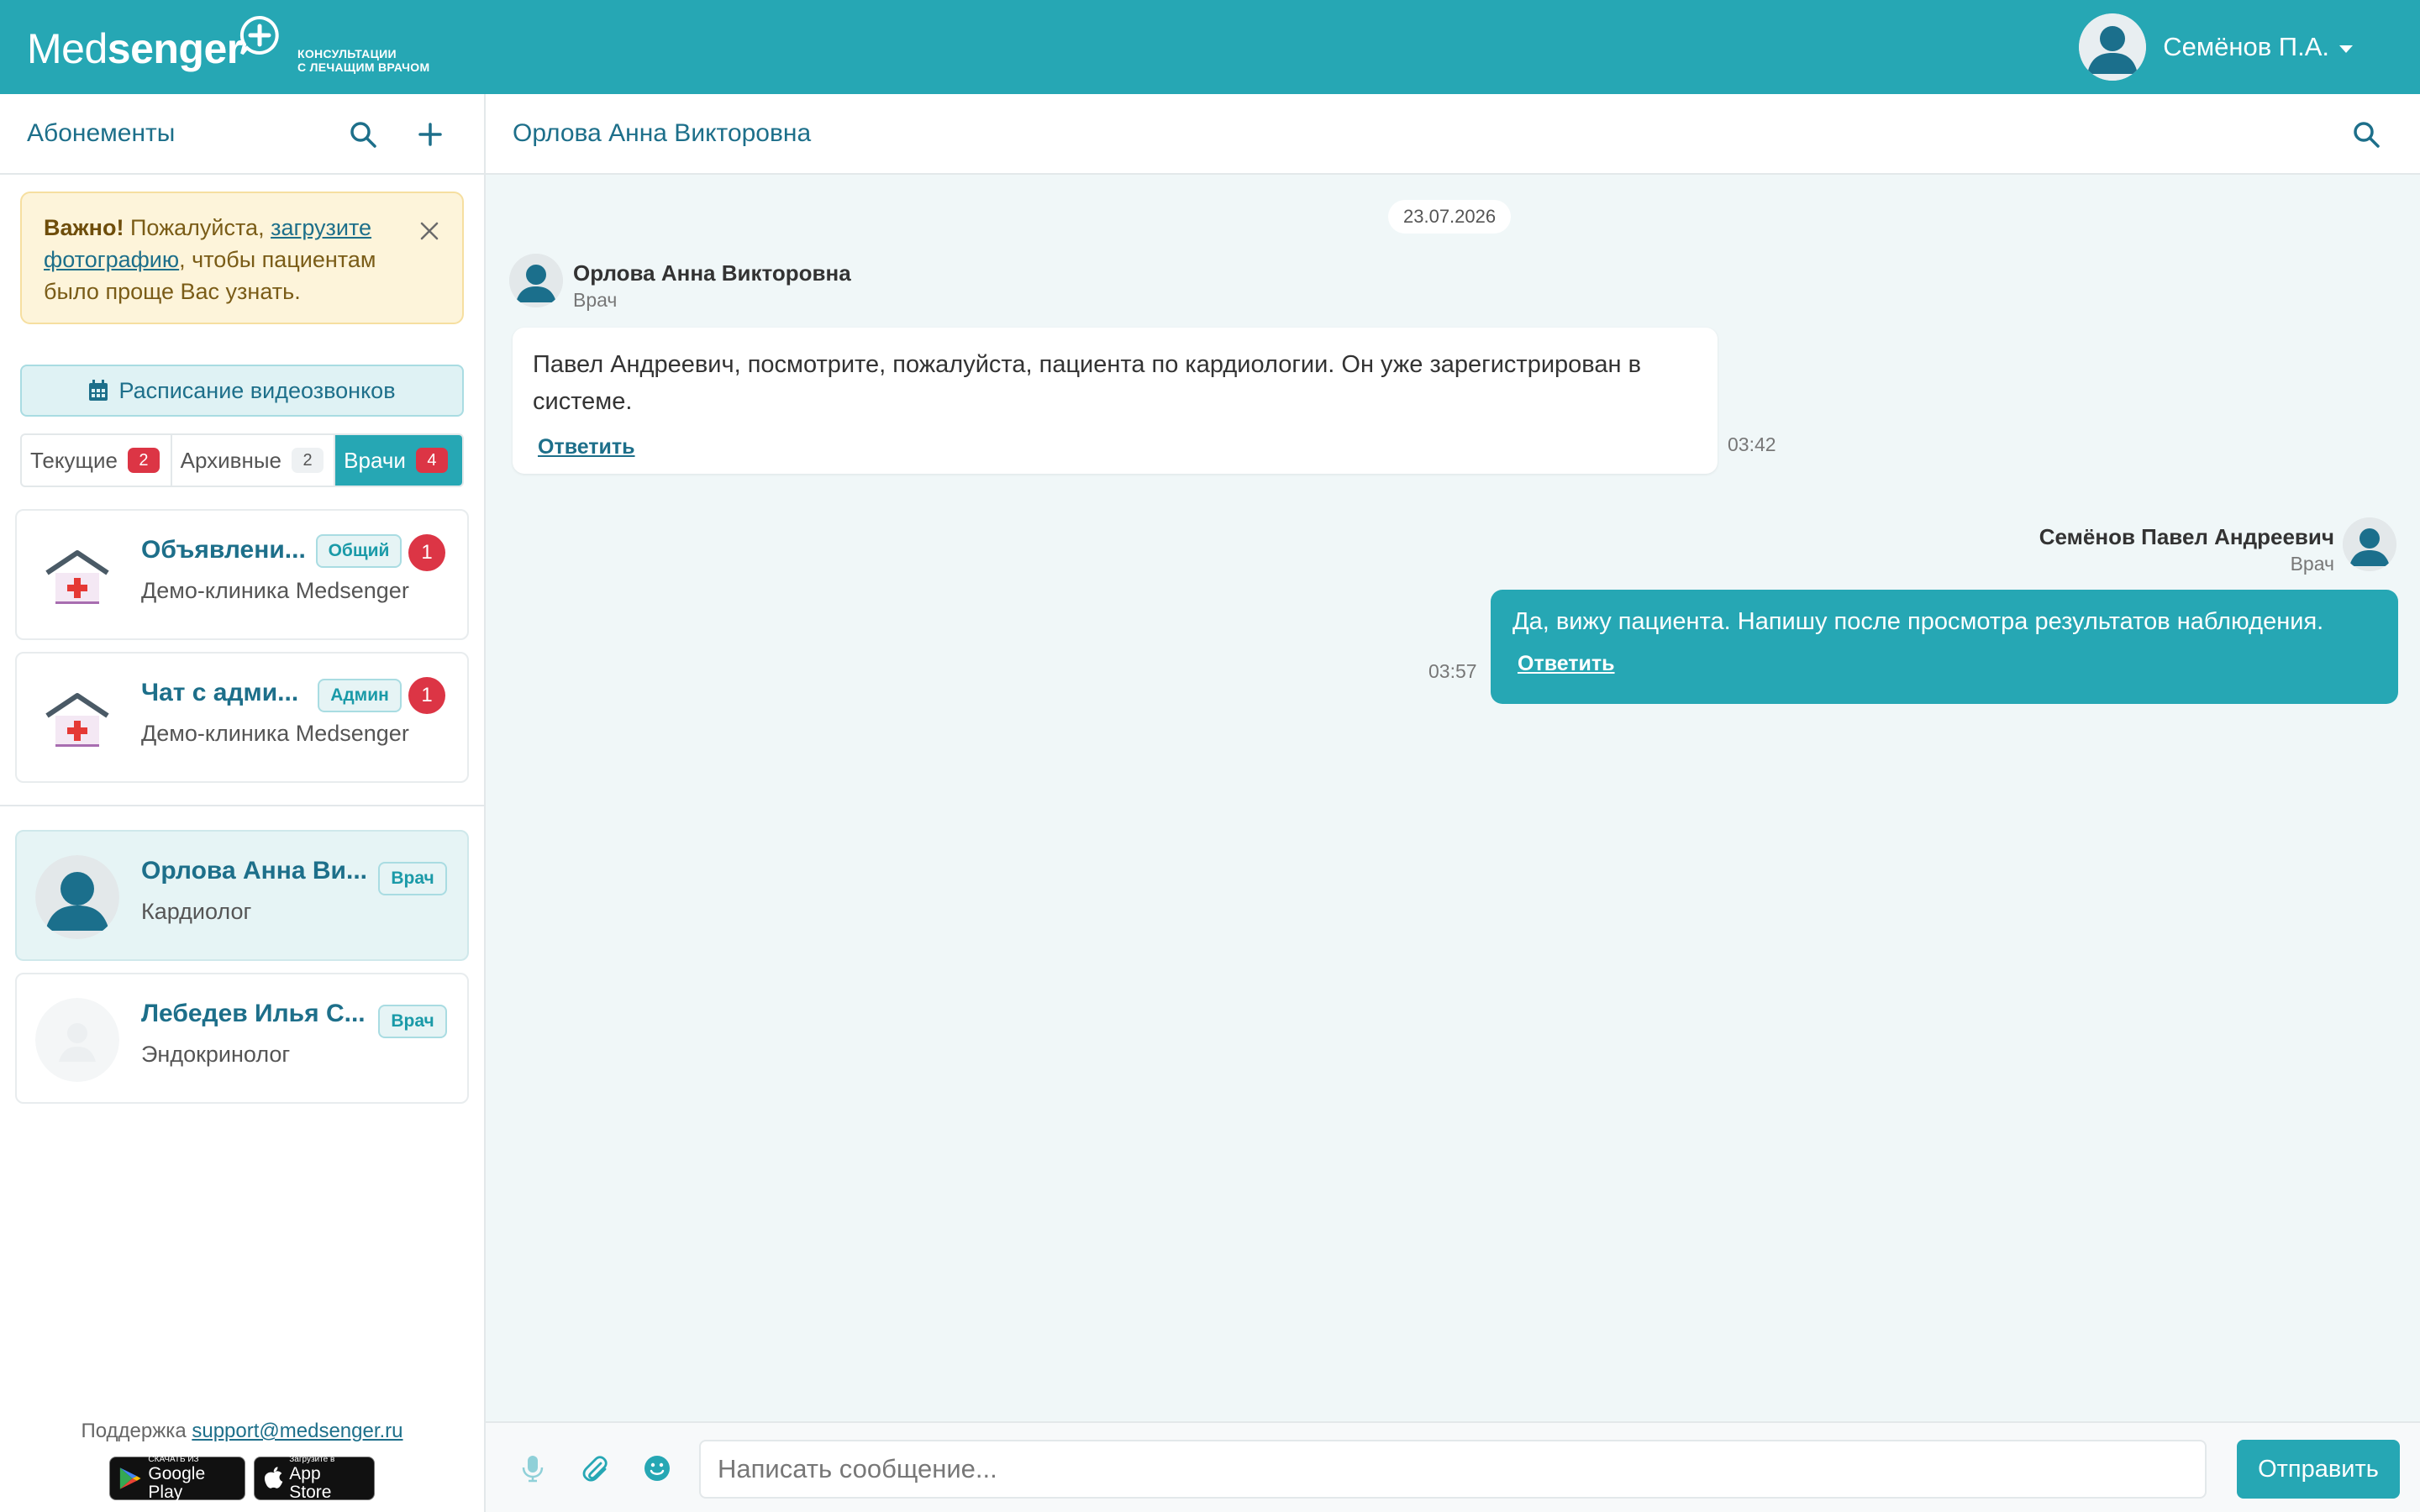 The width and height of the screenshot is (2420, 1512). I want to click on logo-tagline-line1: КОНСУЛЬТАЦИИ, so click(347, 53).